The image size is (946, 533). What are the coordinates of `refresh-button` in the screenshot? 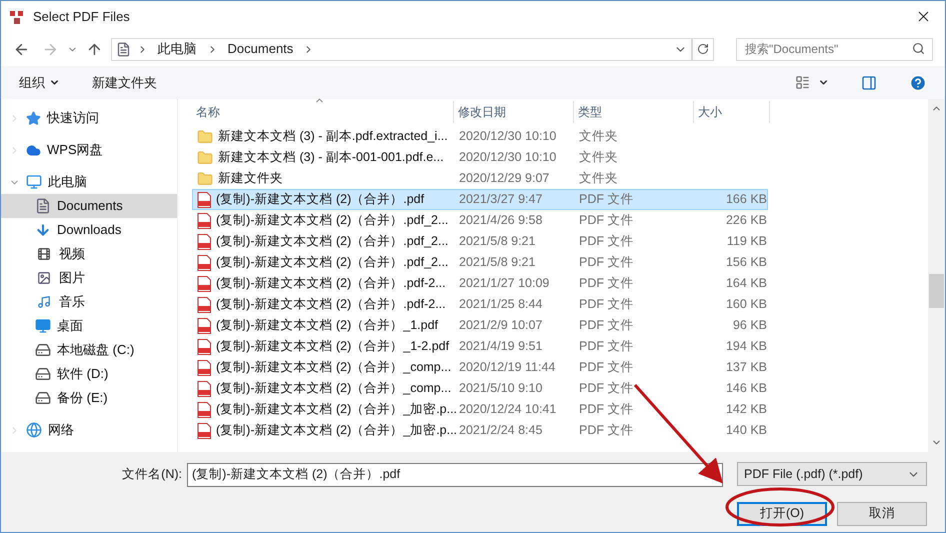 It's located at (703, 49).